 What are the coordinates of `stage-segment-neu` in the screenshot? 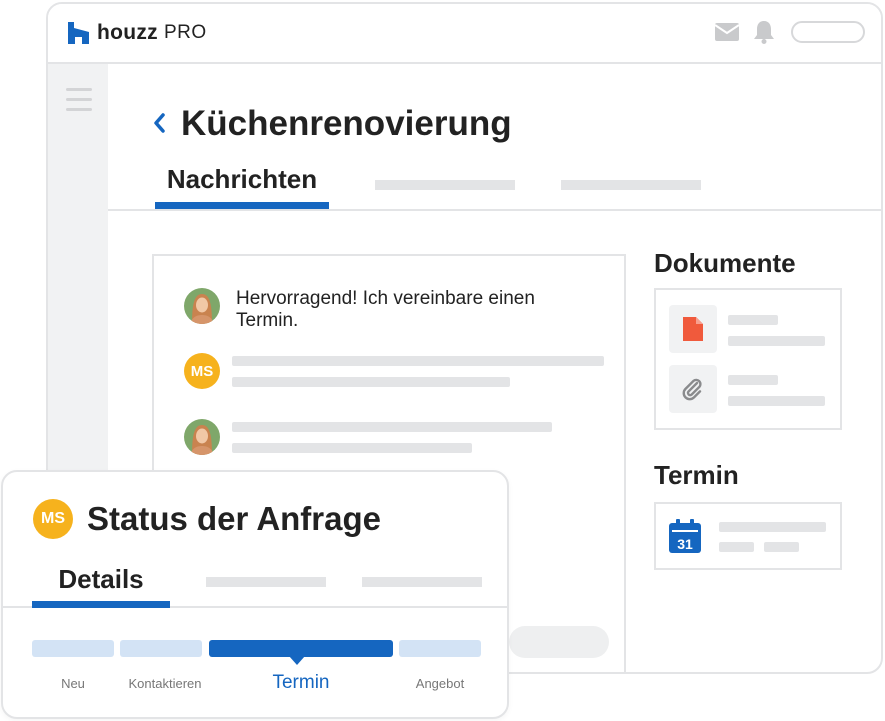 It's located at (73, 648).